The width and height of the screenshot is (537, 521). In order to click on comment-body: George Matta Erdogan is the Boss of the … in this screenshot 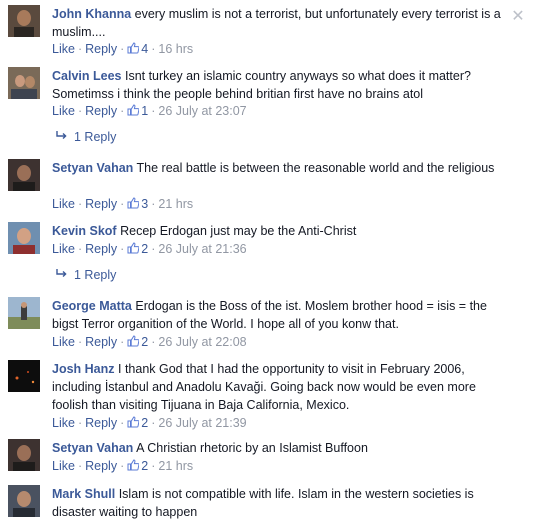, I will do `click(281, 315)`.